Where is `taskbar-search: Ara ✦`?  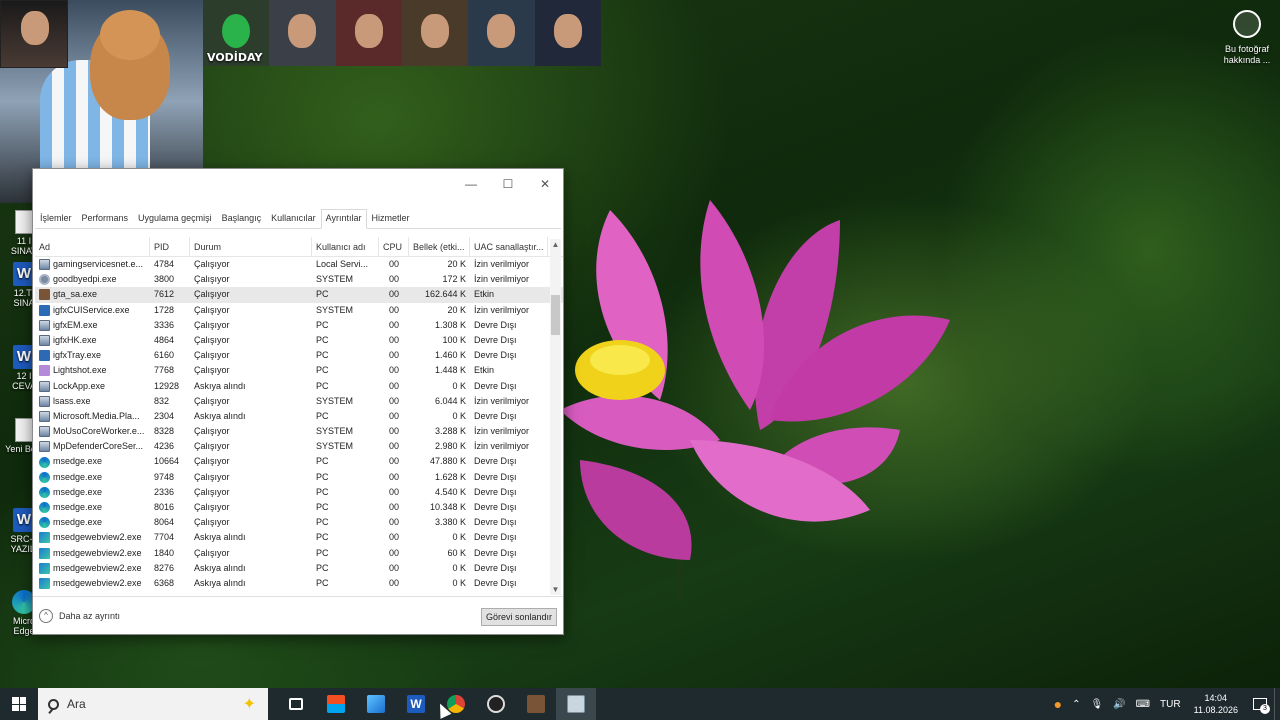
taskbar-search: Ara ✦ is located at coordinates (153, 704).